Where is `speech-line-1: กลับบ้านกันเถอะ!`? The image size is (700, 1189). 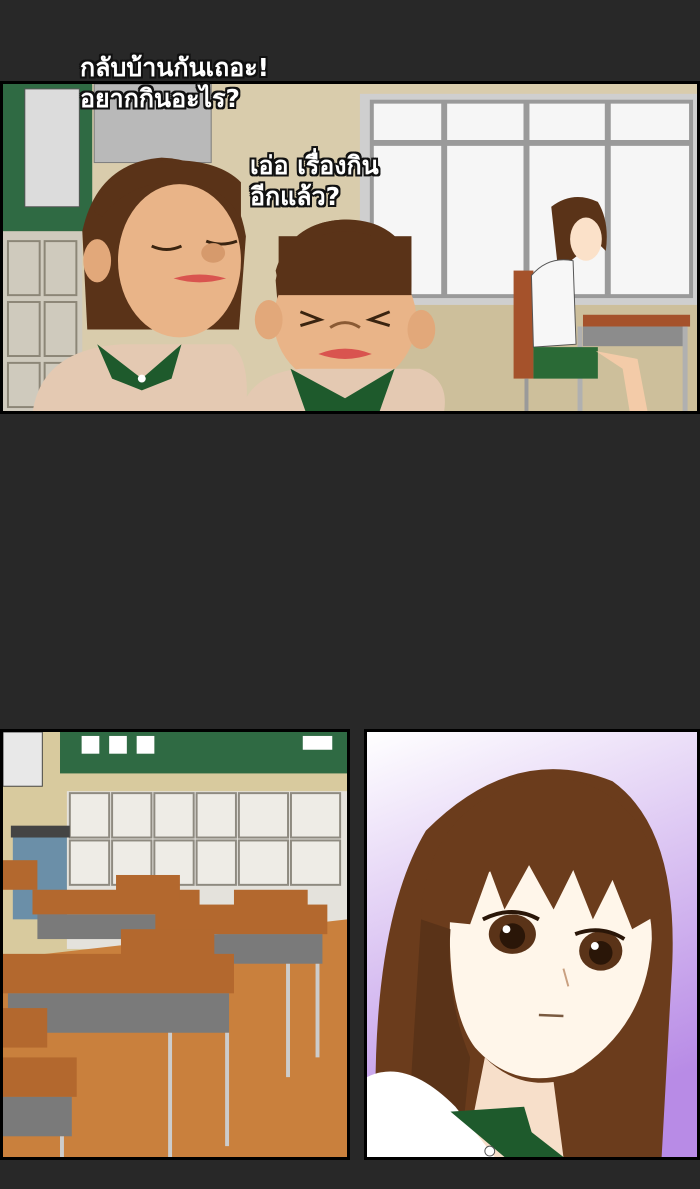
speech-line-1: กลับบ้านกันเถอะ! is located at coordinates (175, 67).